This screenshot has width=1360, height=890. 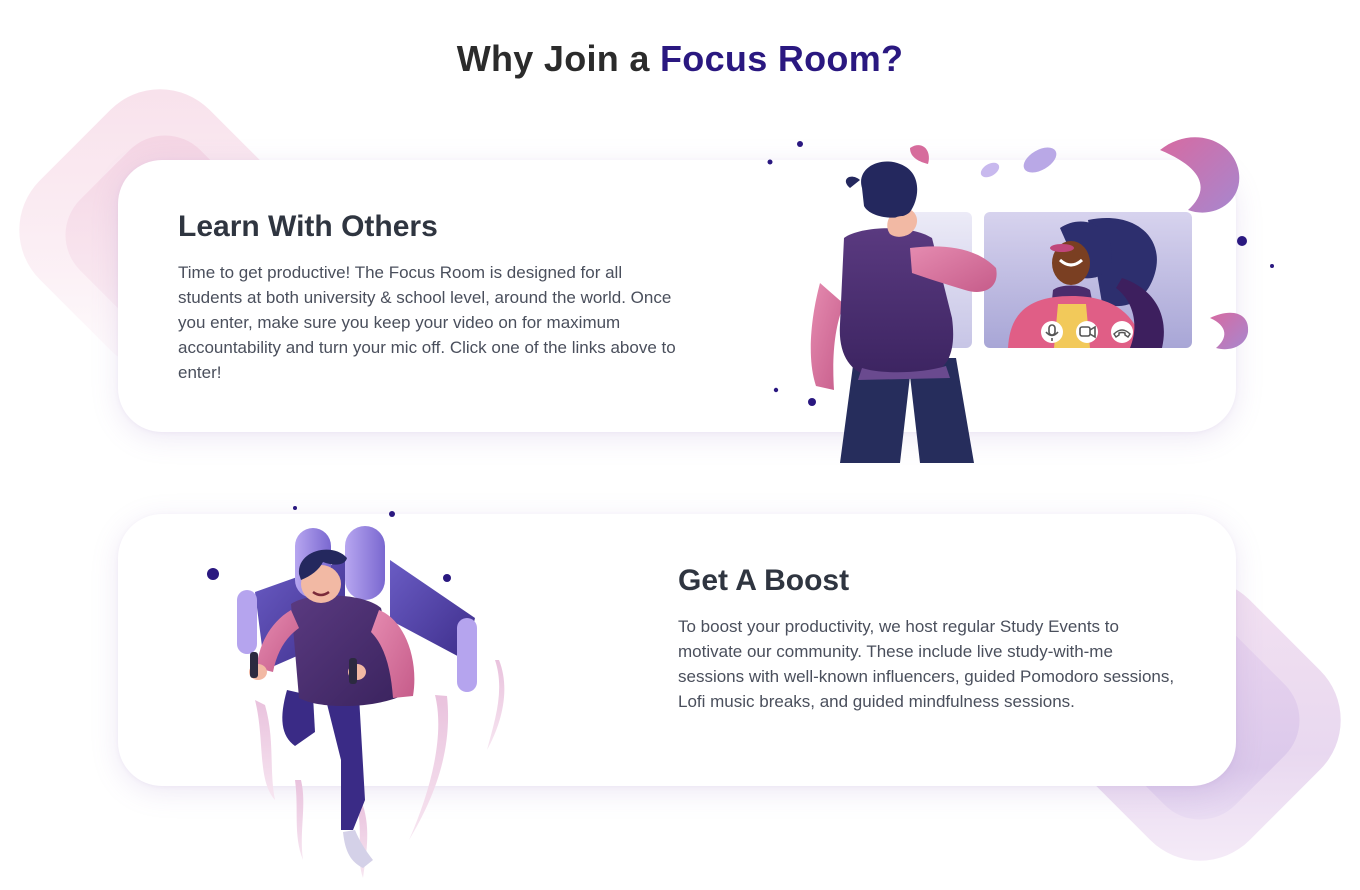 What do you see at coordinates (356, 692) in the screenshot?
I see `jetpack-illustration` at bounding box center [356, 692].